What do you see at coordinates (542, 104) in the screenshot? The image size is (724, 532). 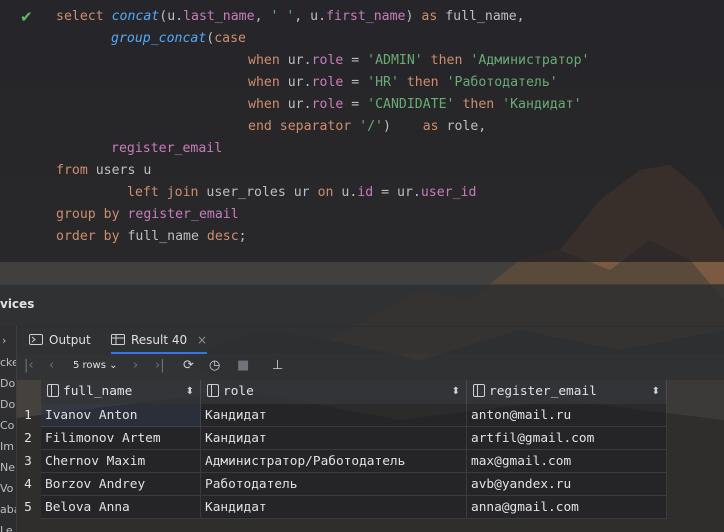 I see `token: 'Кандидат'` at bounding box center [542, 104].